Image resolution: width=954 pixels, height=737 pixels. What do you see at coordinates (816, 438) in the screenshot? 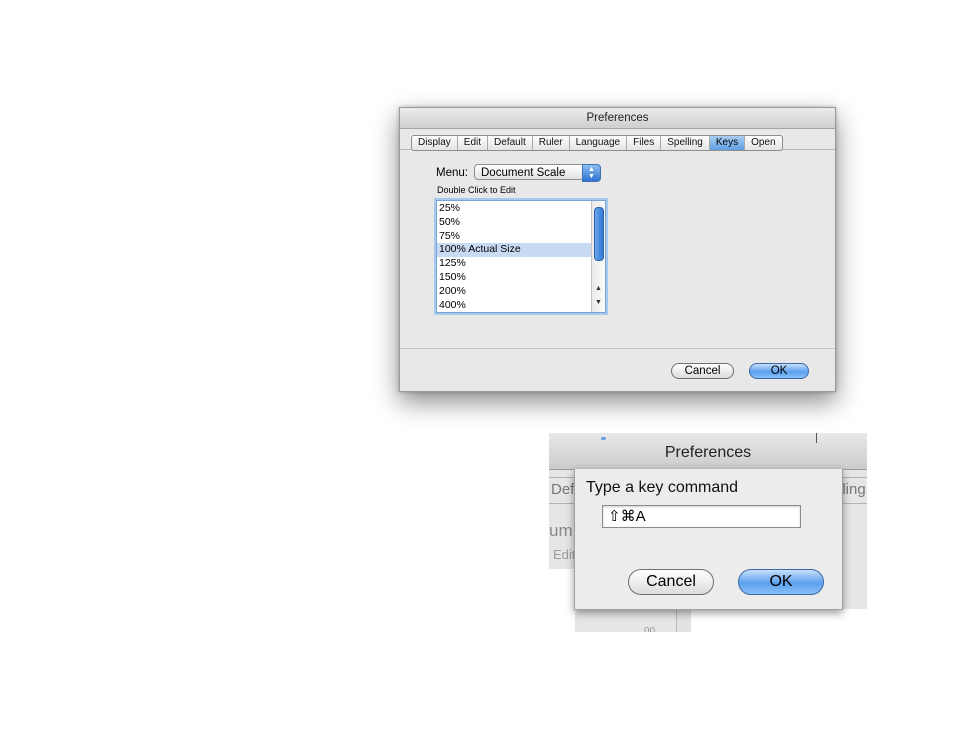
I see `divider` at bounding box center [816, 438].